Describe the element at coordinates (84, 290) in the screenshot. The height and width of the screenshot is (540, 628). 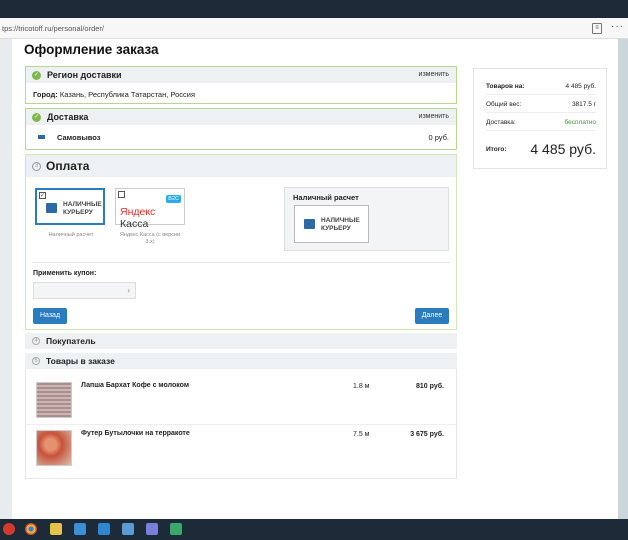
I see `coupon-input: ›` at that location.